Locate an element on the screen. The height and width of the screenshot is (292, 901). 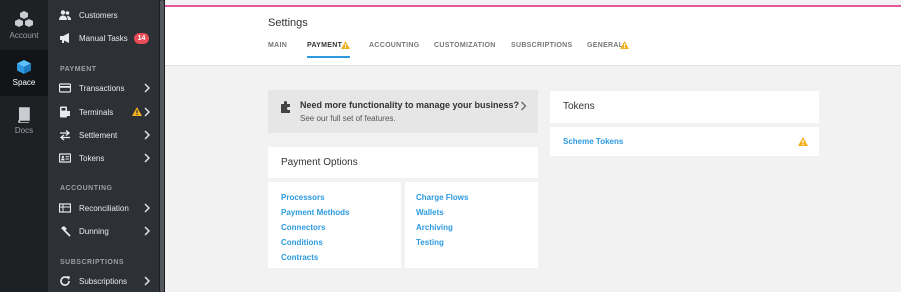
link-archiving: Archiving is located at coordinates (434, 227).